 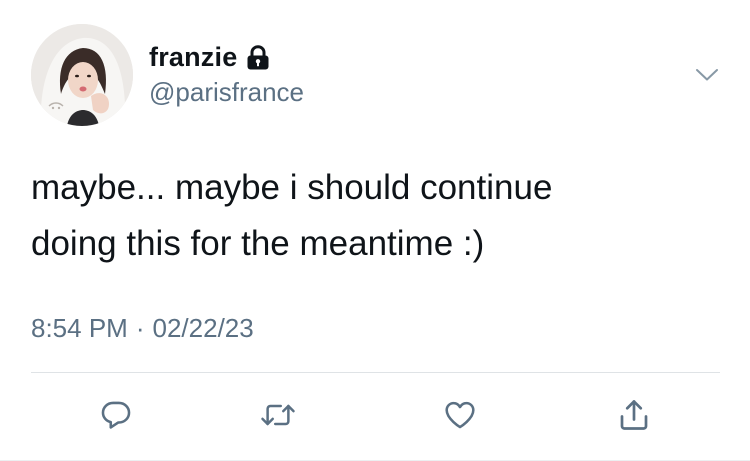 What do you see at coordinates (79, 328) in the screenshot?
I see `tweet-time: 8:54 PM` at bounding box center [79, 328].